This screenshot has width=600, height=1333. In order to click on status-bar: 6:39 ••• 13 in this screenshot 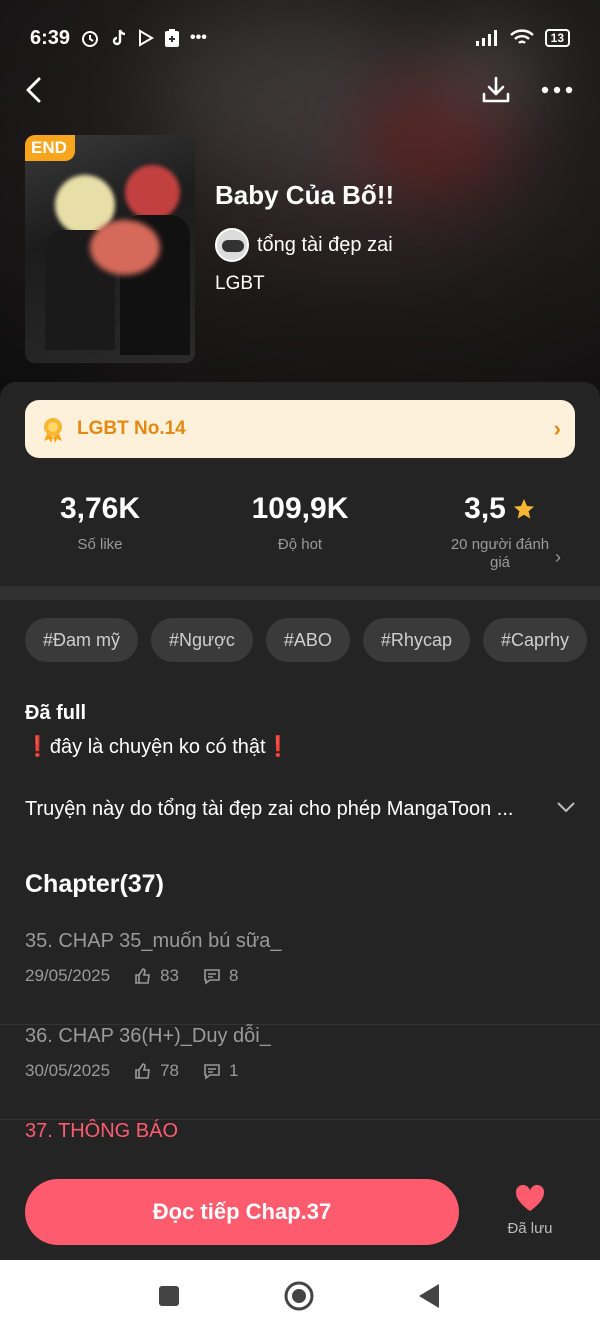, I will do `click(300, 38)`.